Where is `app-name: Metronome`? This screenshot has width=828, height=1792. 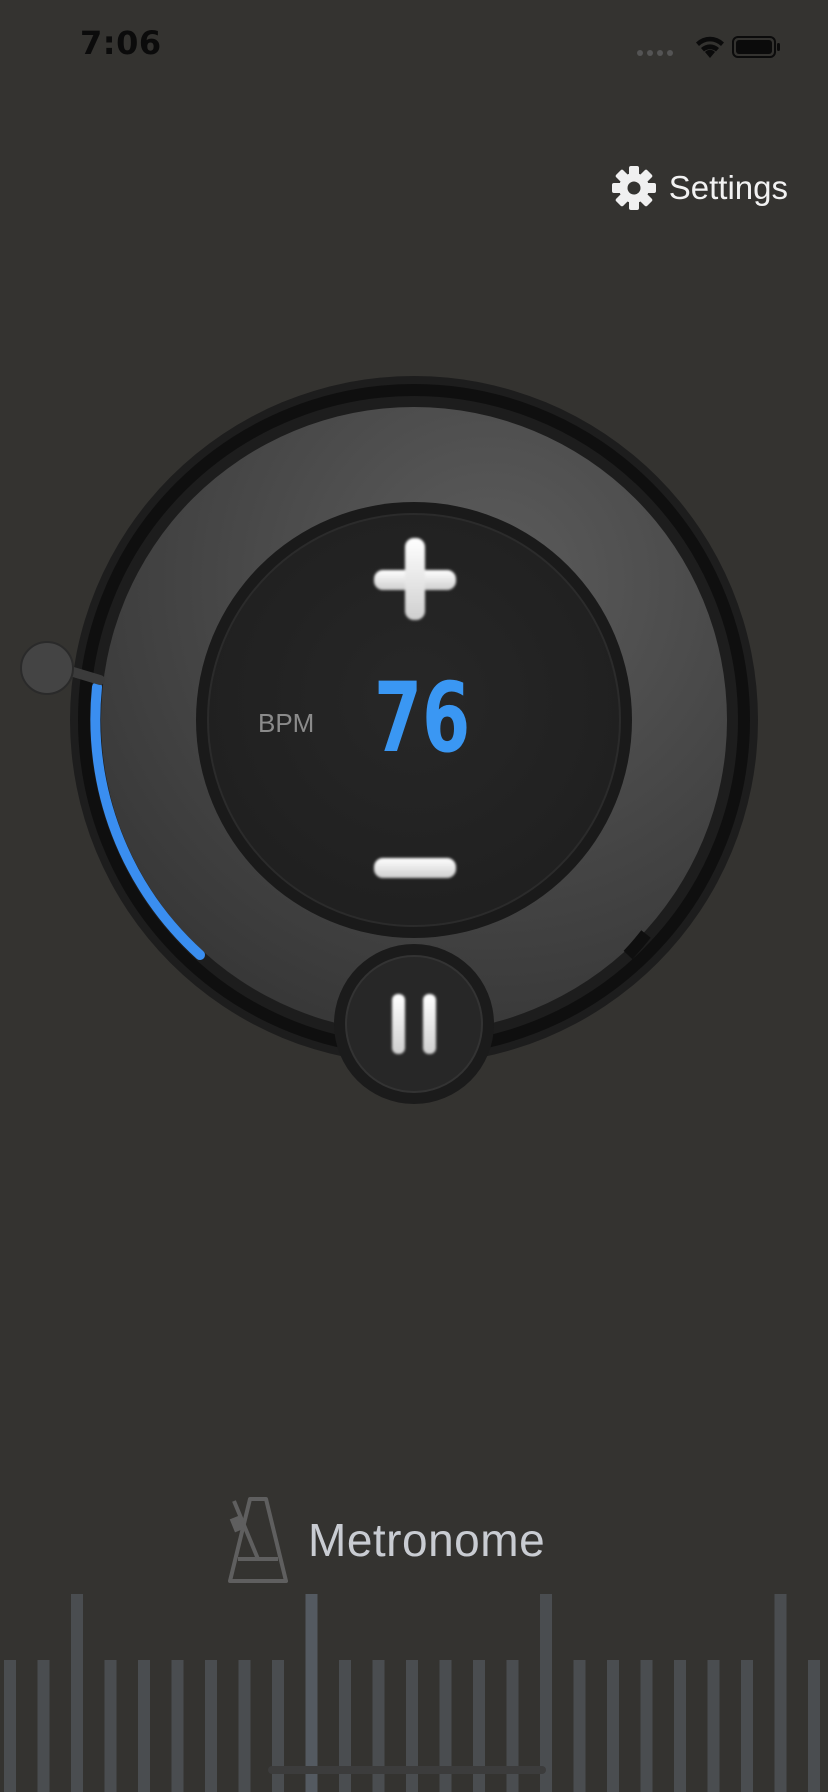 app-name: Metronome is located at coordinates (427, 1540).